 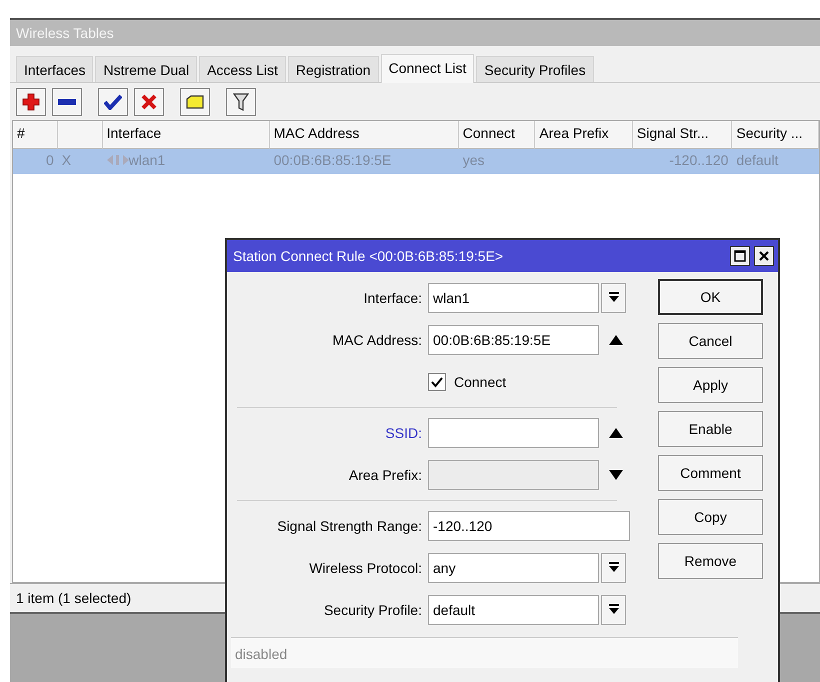 I want to click on field-label: Wireless Protocol:, so click(x=365, y=568).